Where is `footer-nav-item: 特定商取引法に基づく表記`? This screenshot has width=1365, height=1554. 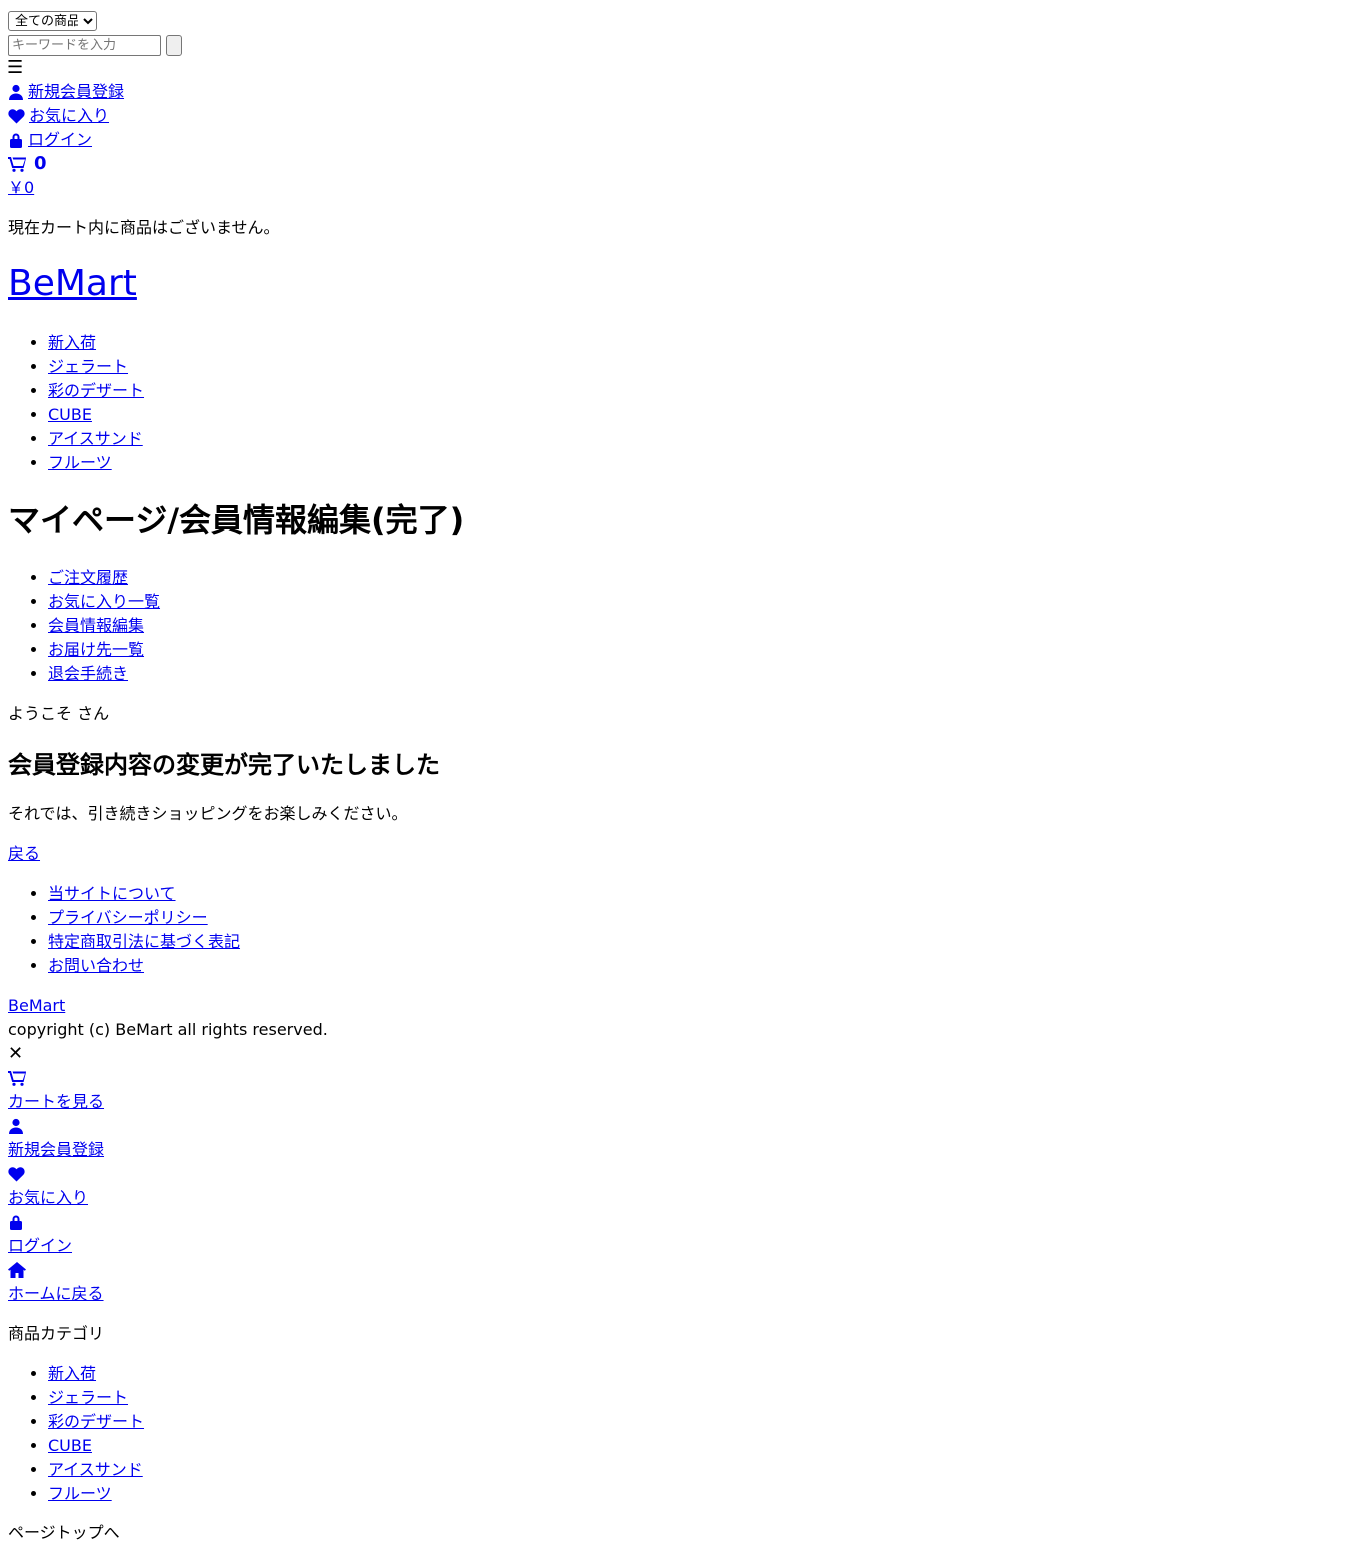
footer-nav-item: 特定商取引法に基づく表記 is located at coordinates (144, 942).